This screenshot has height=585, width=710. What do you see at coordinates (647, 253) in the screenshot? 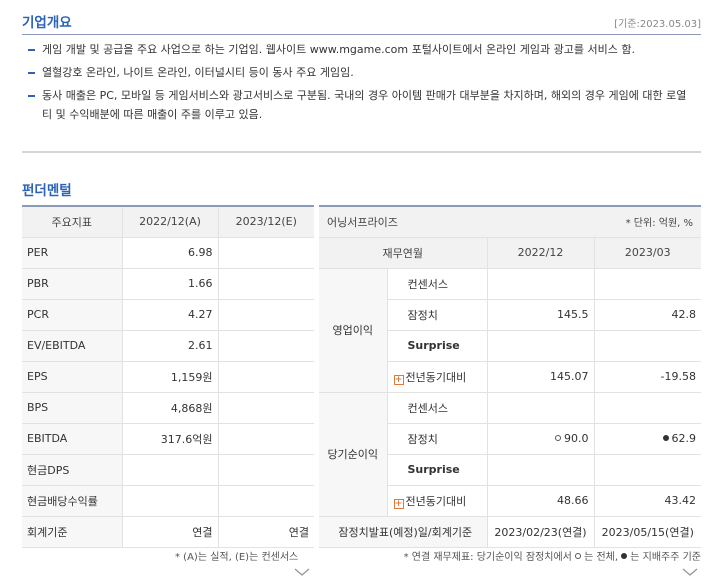
I see `col-header: 2023/03` at bounding box center [647, 253].